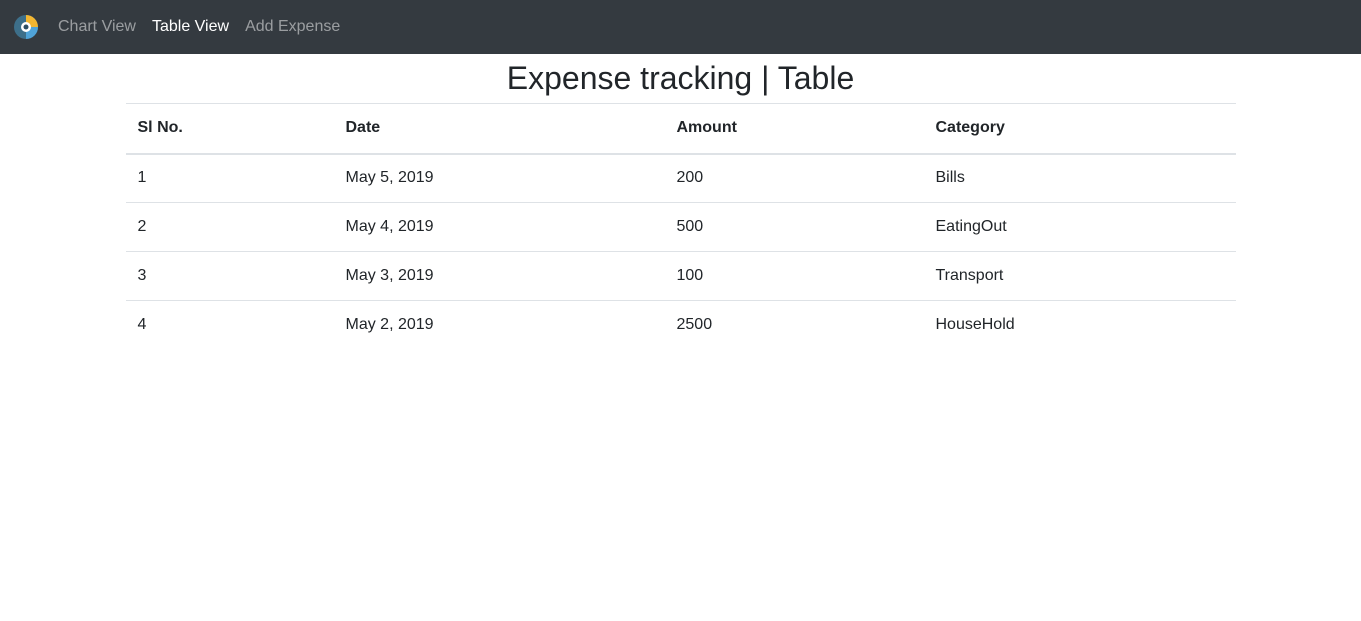 The height and width of the screenshot is (621, 1361). I want to click on cell-amount: 200, so click(690, 178).